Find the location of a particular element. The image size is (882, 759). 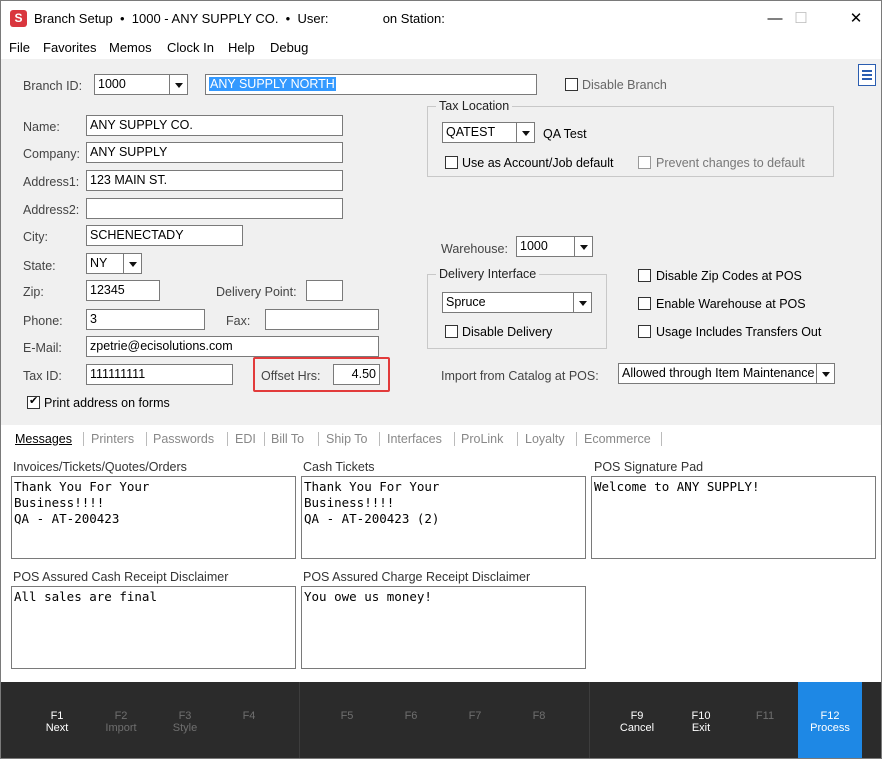

f5-button: F5 is located at coordinates (347, 720).